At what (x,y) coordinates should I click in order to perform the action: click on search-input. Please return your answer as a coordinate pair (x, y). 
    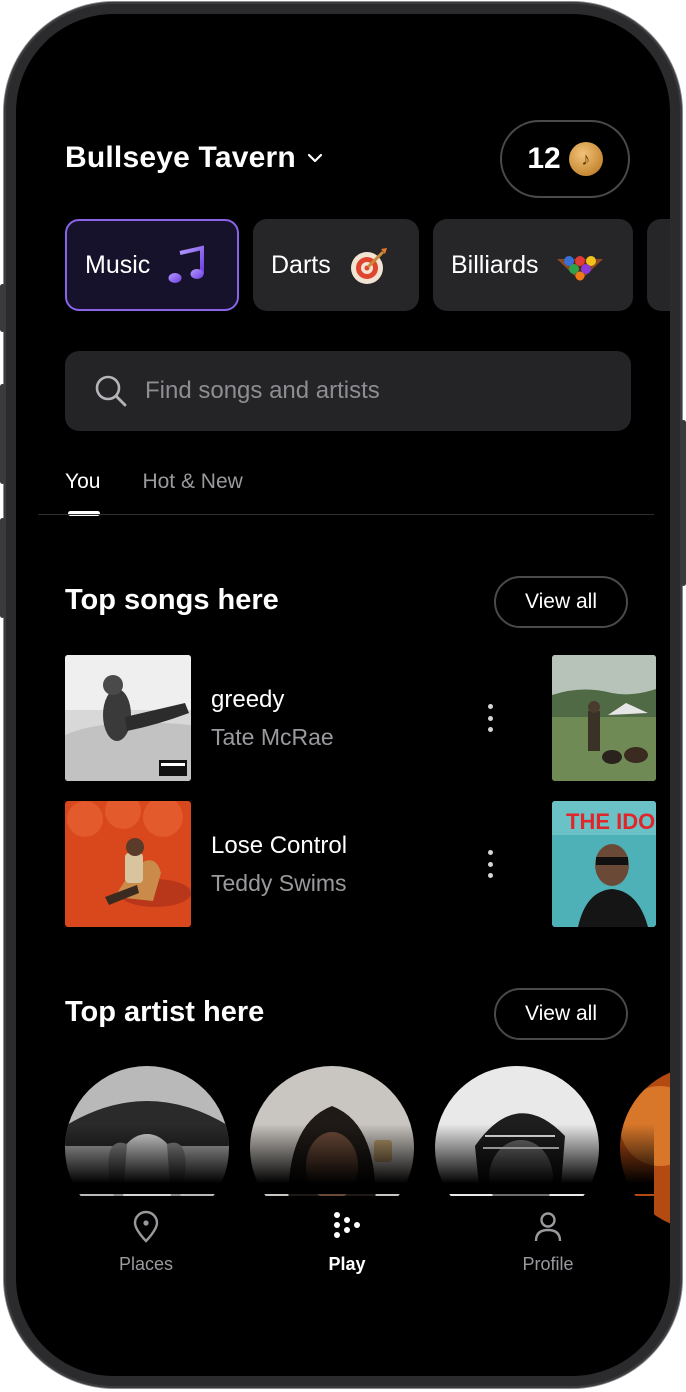
    Looking at the image, I should click on (365, 391).